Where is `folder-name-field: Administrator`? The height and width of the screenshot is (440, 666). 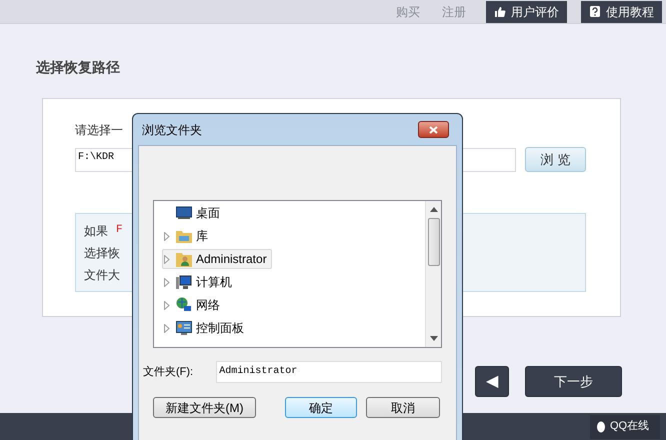 folder-name-field: Administrator is located at coordinates (329, 372).